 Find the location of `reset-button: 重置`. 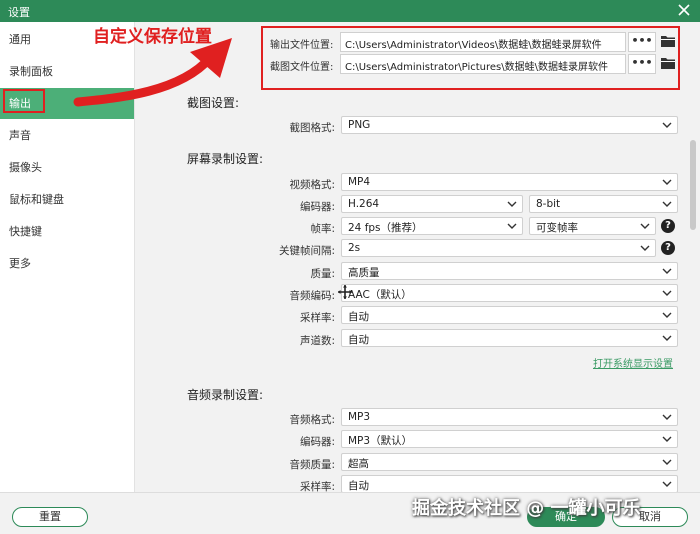

reset-button: 重置 is located at coordinates (50, 517).